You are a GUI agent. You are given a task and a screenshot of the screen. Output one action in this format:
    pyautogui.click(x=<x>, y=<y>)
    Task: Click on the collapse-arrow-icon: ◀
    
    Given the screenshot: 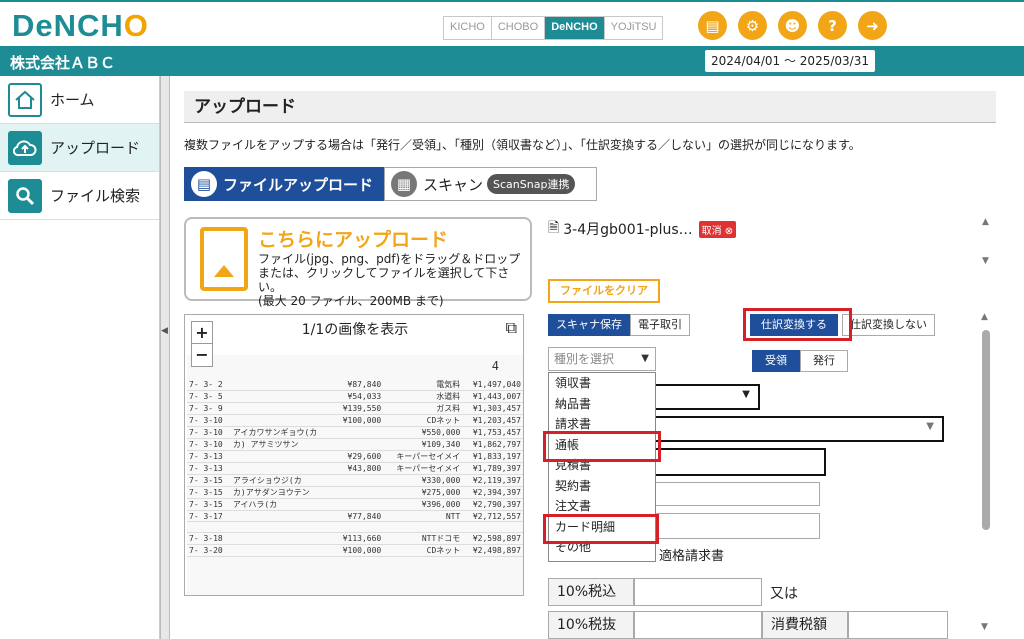 What is the action you would take?
    pyautogui.click(x=164, y=331)
    